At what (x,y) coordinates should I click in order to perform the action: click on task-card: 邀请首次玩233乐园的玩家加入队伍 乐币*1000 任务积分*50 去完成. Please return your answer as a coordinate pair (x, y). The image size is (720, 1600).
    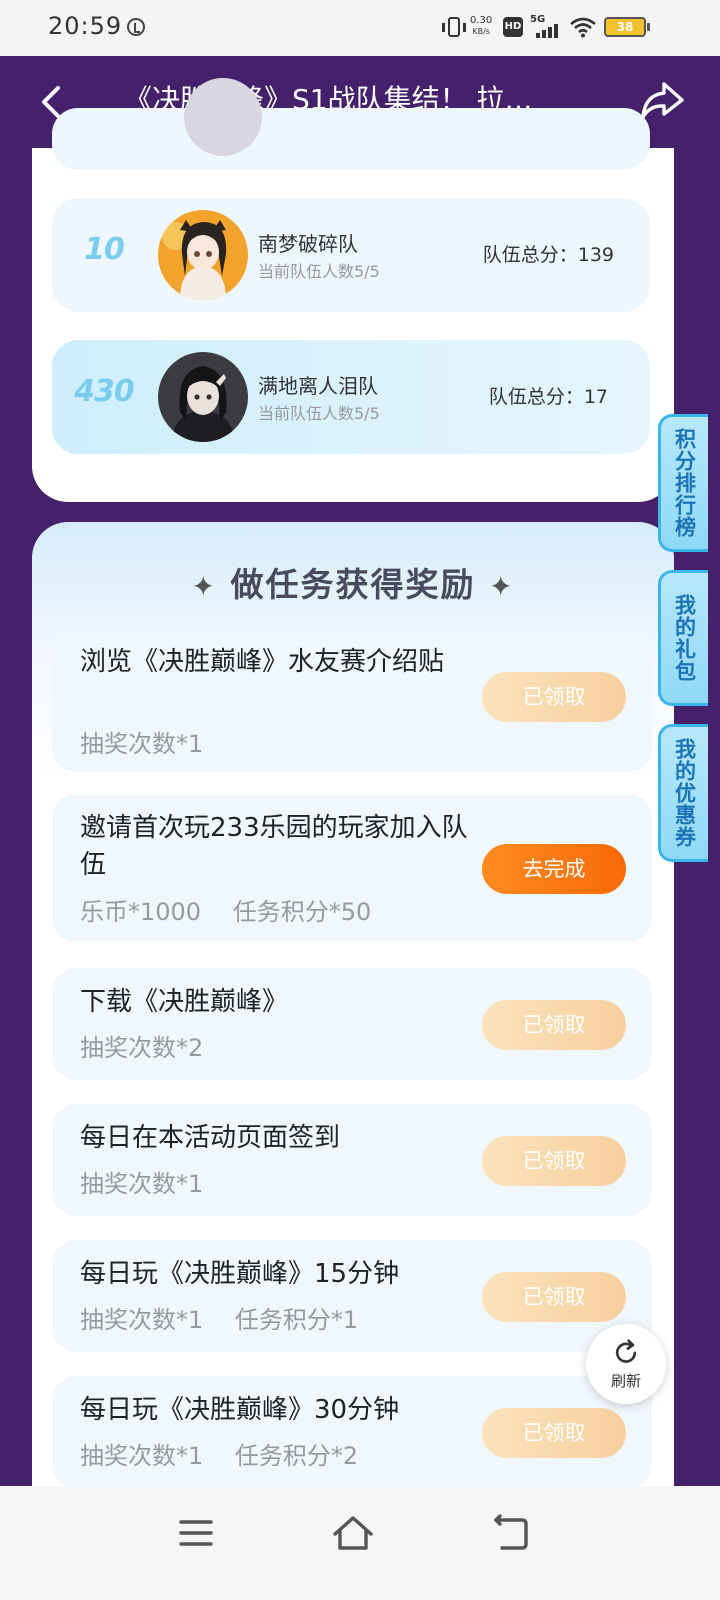
    Looking at the image, I should click on (352, 868).